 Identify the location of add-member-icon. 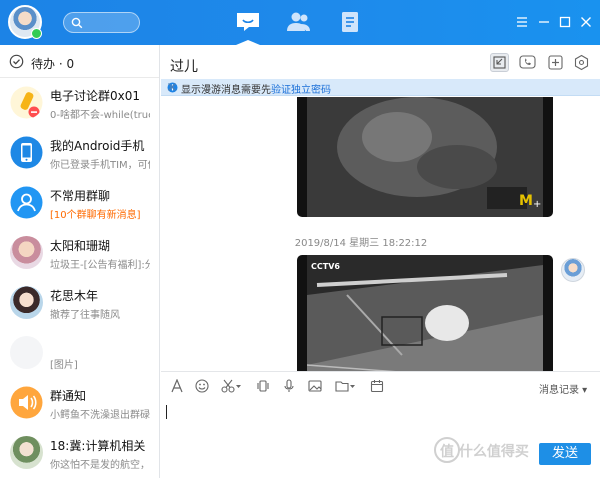
(555, 62).